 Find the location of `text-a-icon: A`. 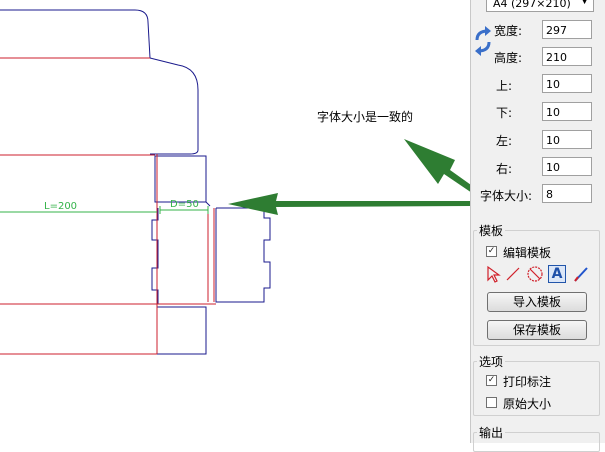

text-a-icon: A is located at coordinates (557, 274).